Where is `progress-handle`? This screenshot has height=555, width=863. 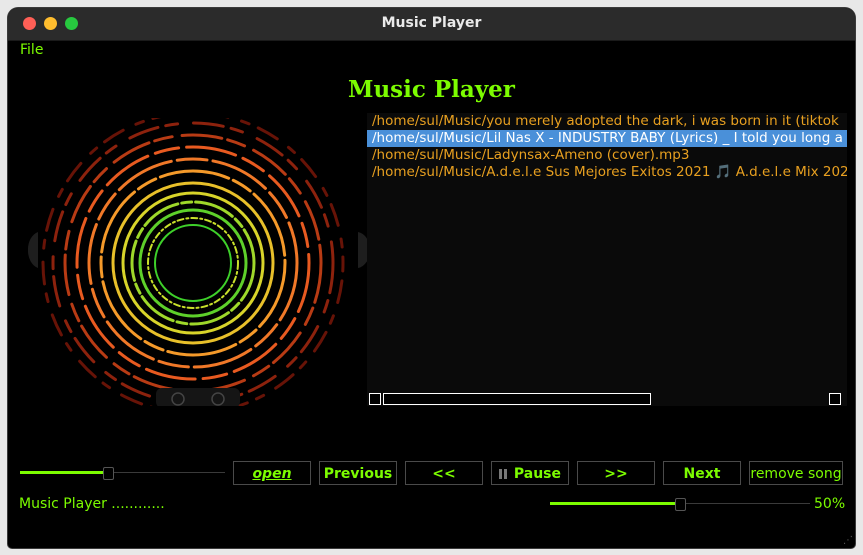 progress-handle is located at coordinates (109, 473).